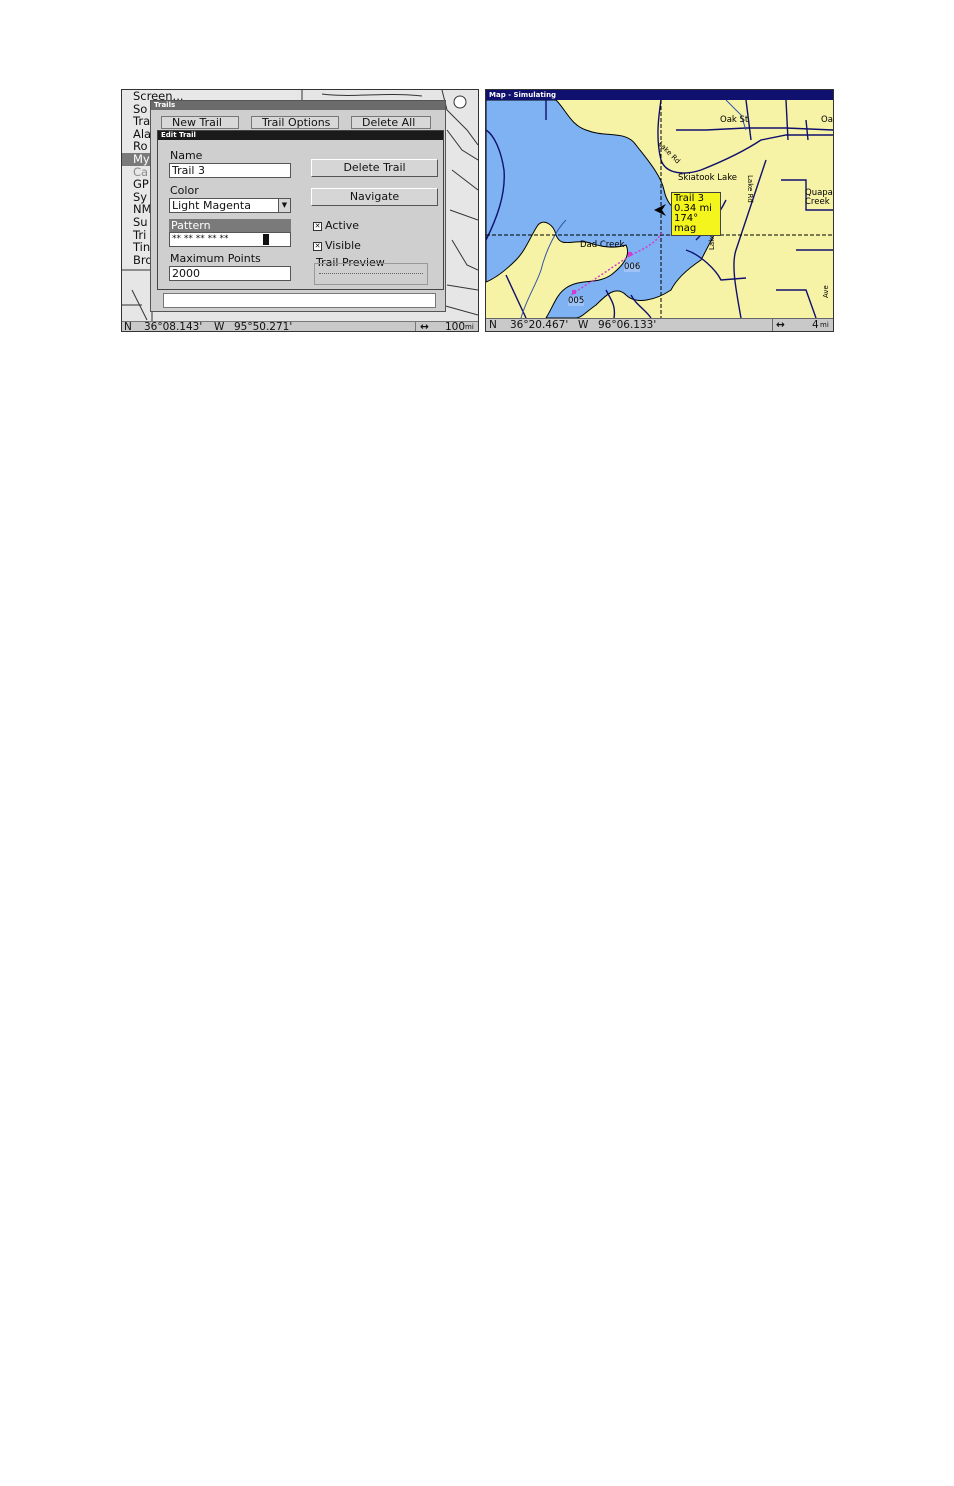 The image size is (954, 1486). I want to click on waypoint-005-label: 005, so click(576, 301).